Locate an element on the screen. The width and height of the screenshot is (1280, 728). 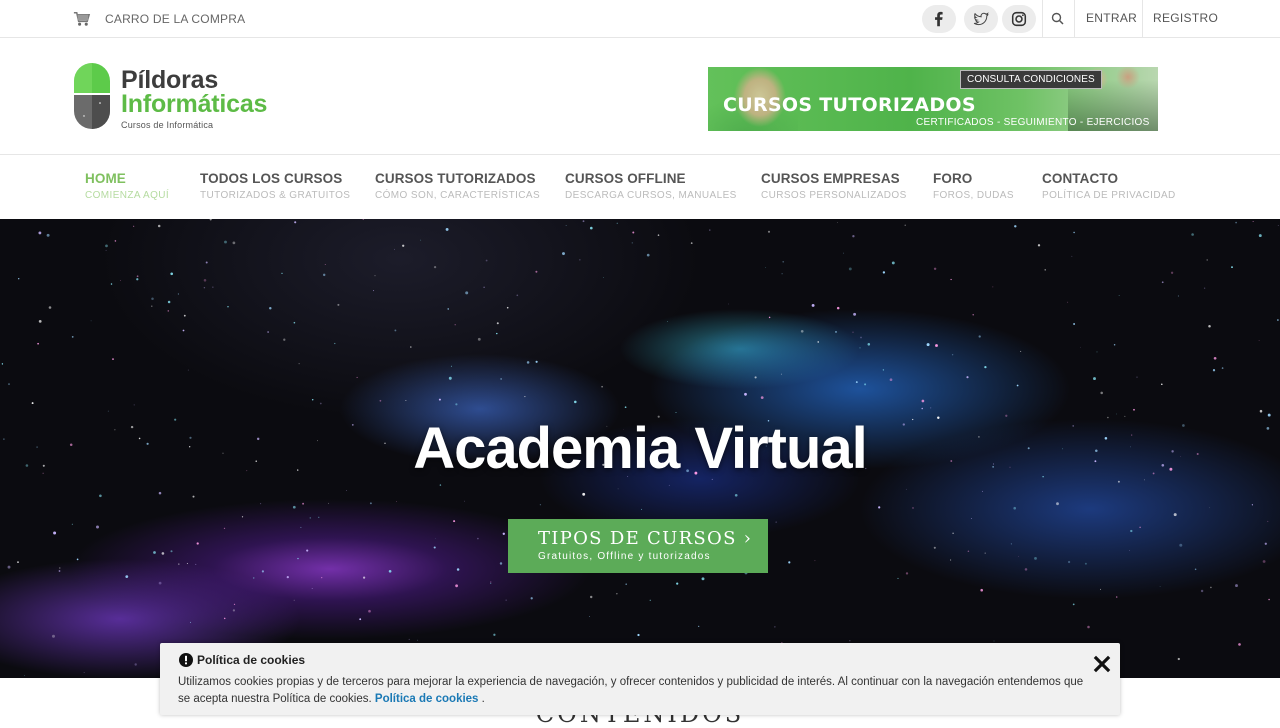
nav-item-title: CONTACTO is located at coordinates (1080, 178).